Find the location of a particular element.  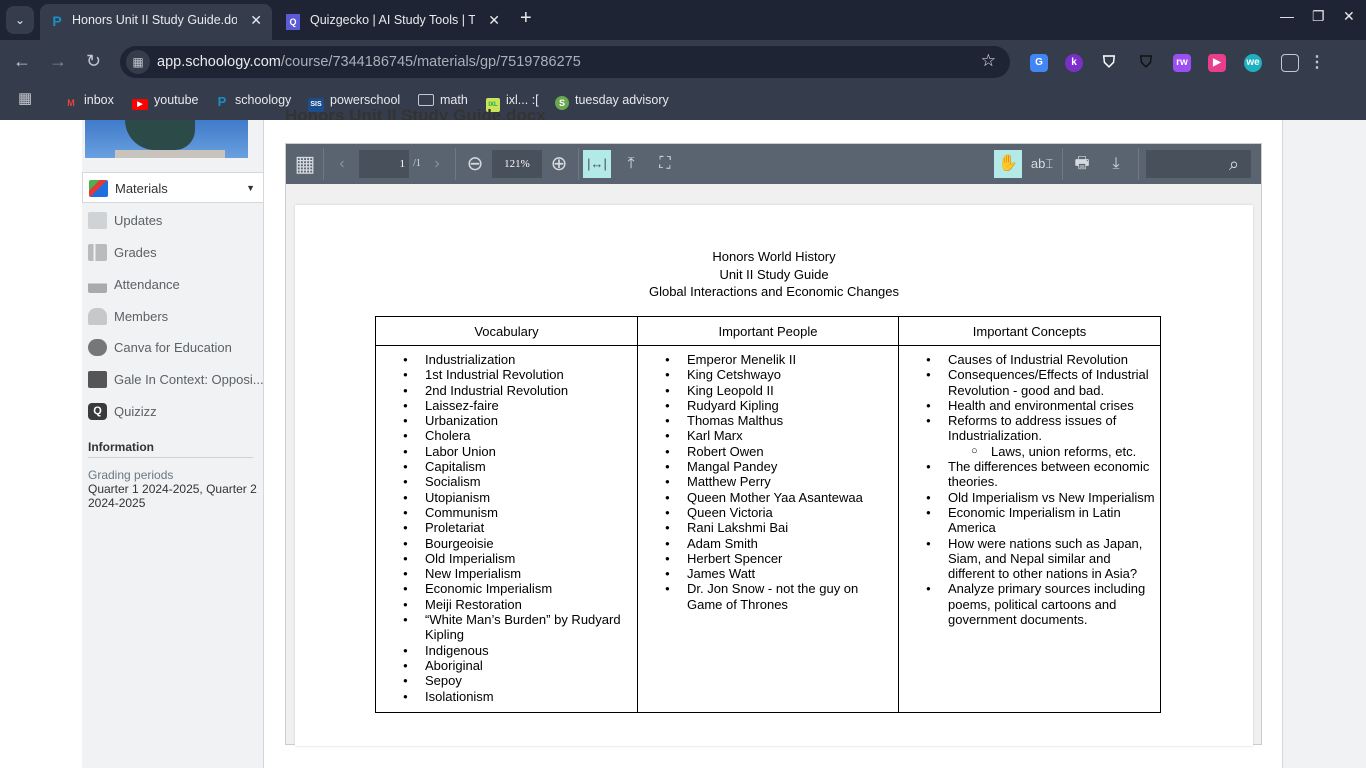

close-window-button: ✕ is located at coordinates (1349, 16).